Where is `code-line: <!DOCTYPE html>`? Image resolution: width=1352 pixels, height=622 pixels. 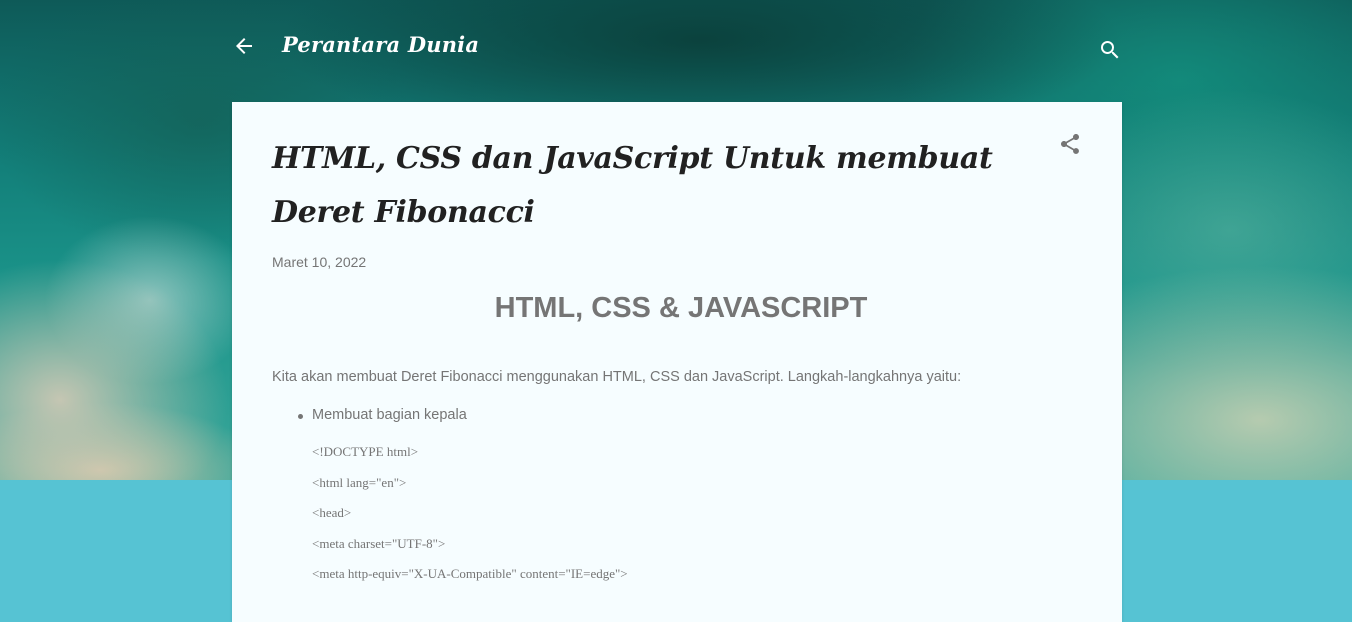
code-line: <!DOCTYPE html> is located at coordinates (365, 451).